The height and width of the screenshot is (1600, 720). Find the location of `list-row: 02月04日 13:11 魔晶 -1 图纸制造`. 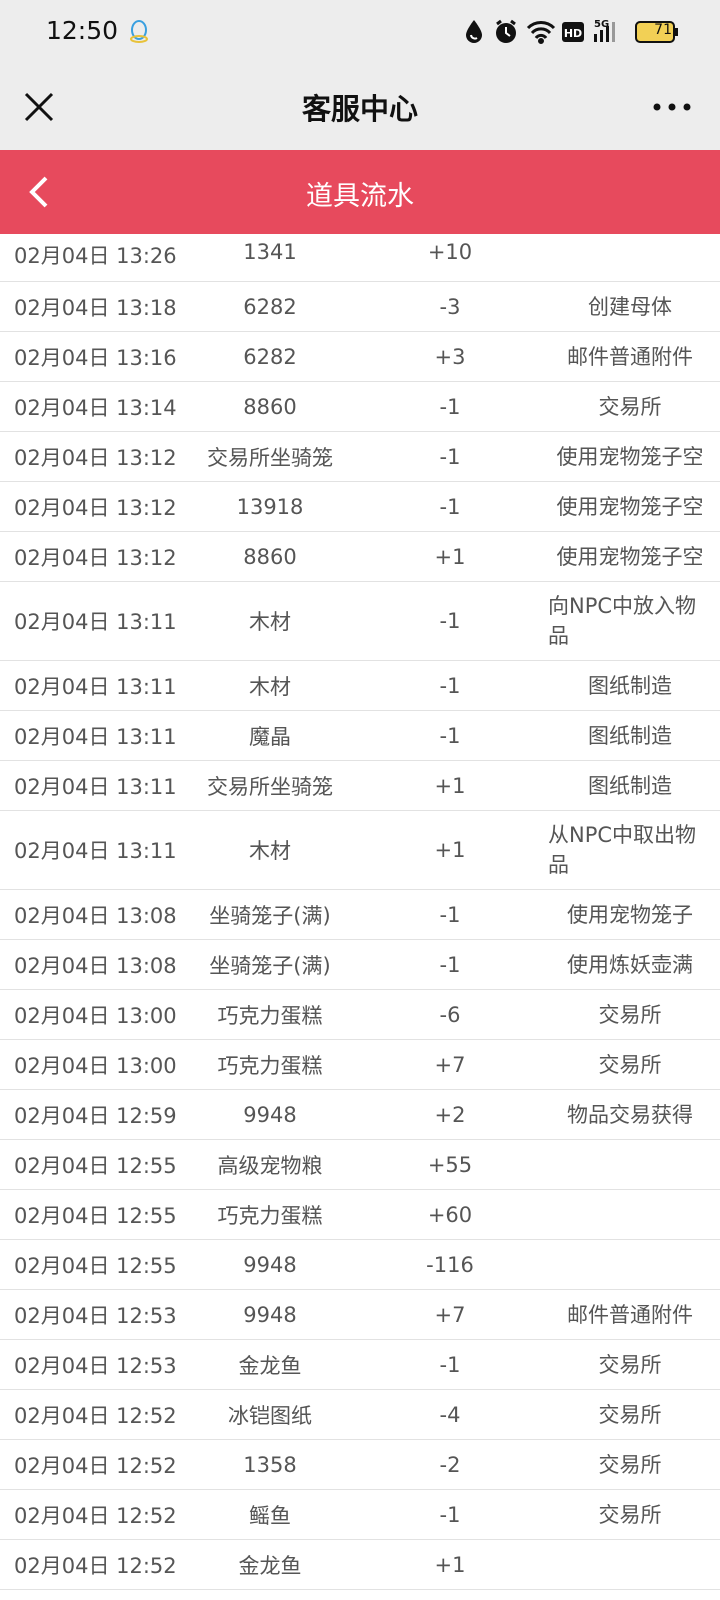

list-row: 02月04日 13:11 魔晶 -1 图纸制造 is located at coordinates (360, 736).